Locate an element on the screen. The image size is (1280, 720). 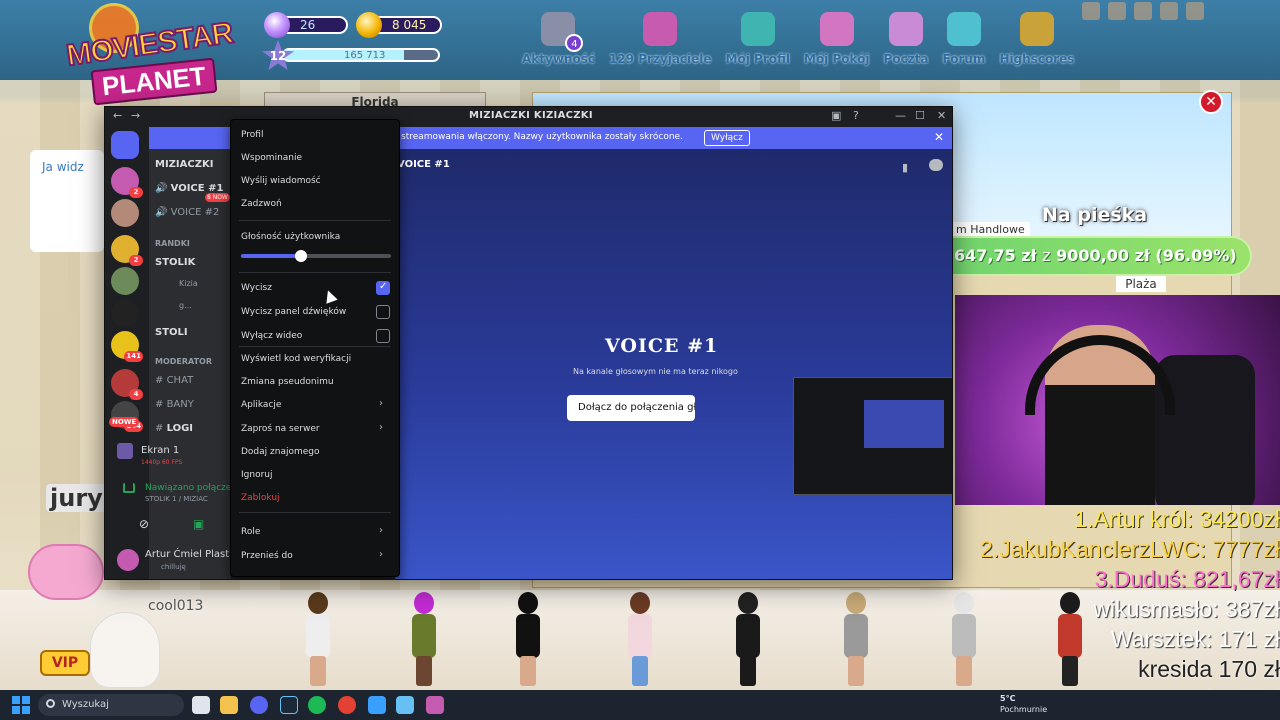
channel-chat: # CHAT is located at coordinates (174, 380).